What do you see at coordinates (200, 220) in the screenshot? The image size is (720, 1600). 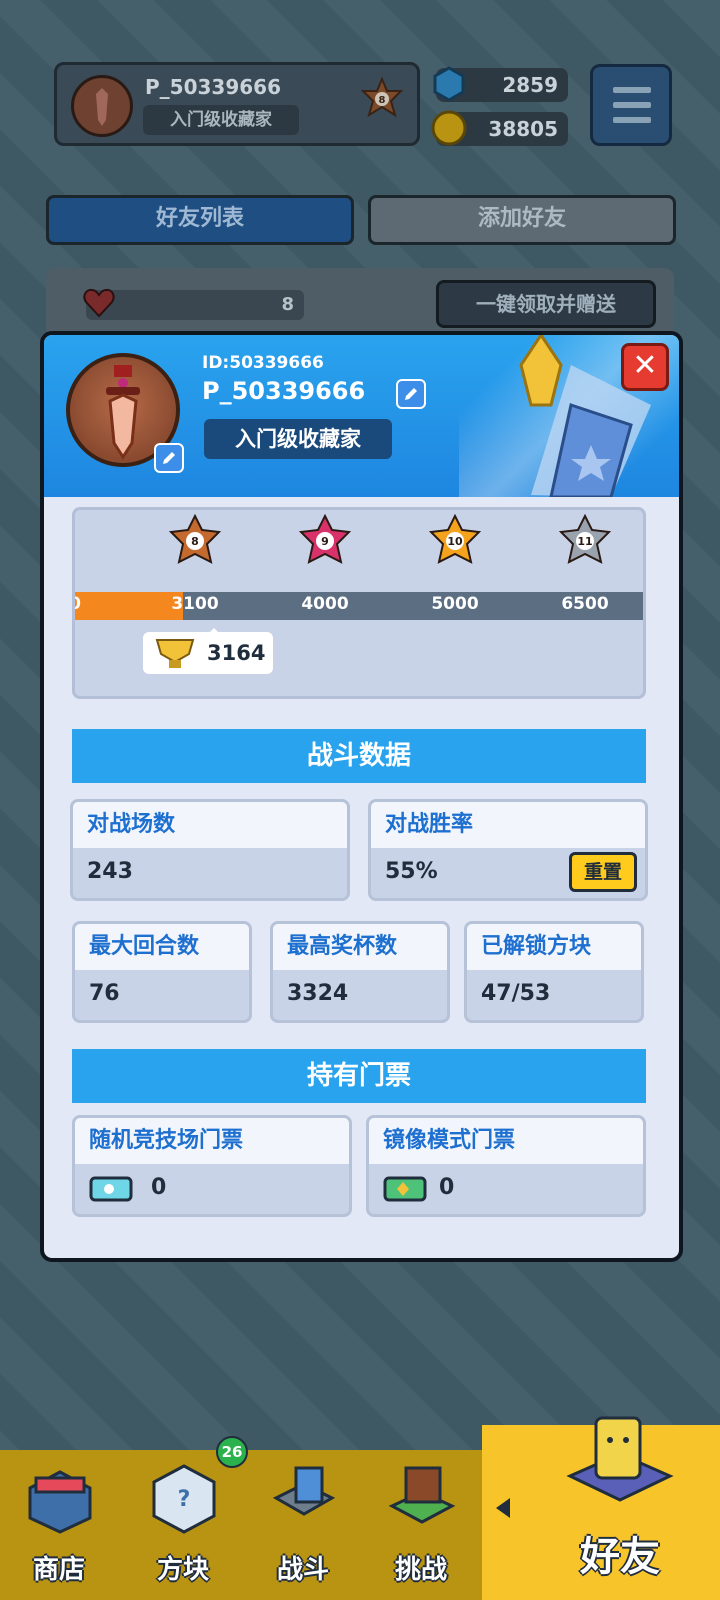 I see `tab-friend-list: 好友列表` at bounding box center [200, 220].